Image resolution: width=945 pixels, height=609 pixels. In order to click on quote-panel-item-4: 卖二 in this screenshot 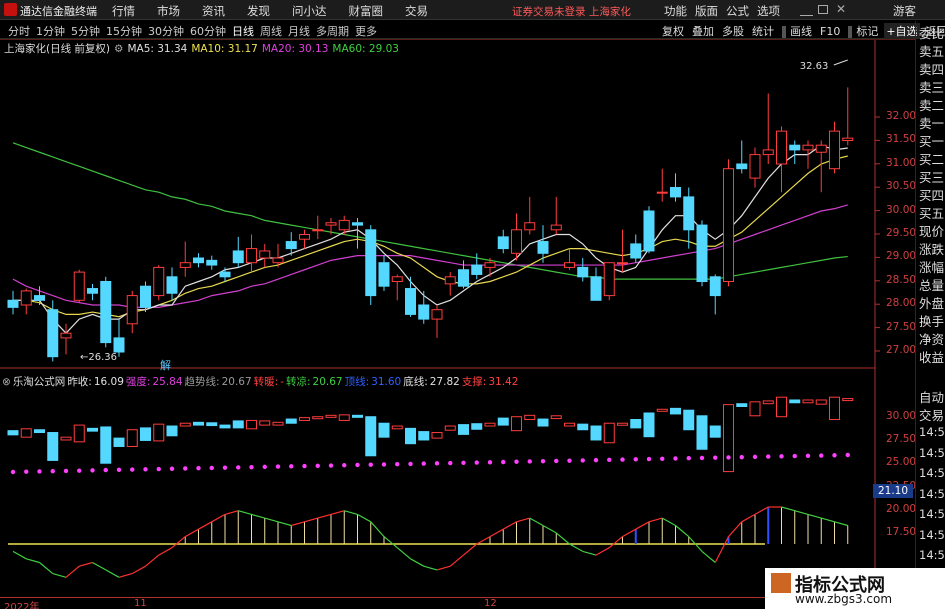, I will do `click(931, 104)`.